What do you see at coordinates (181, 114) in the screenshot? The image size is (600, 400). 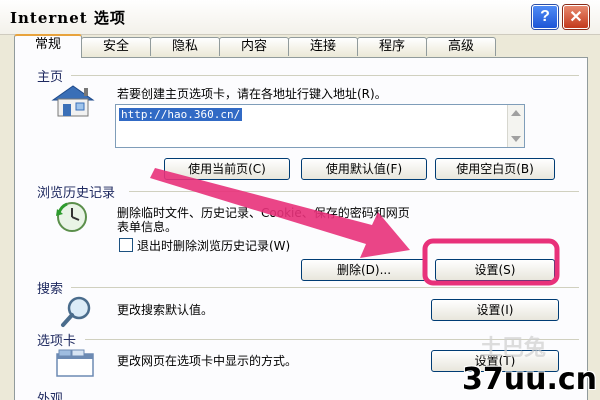 I see `home-url-text: http://hao.360.cn/` at bounding box center [181, 114].